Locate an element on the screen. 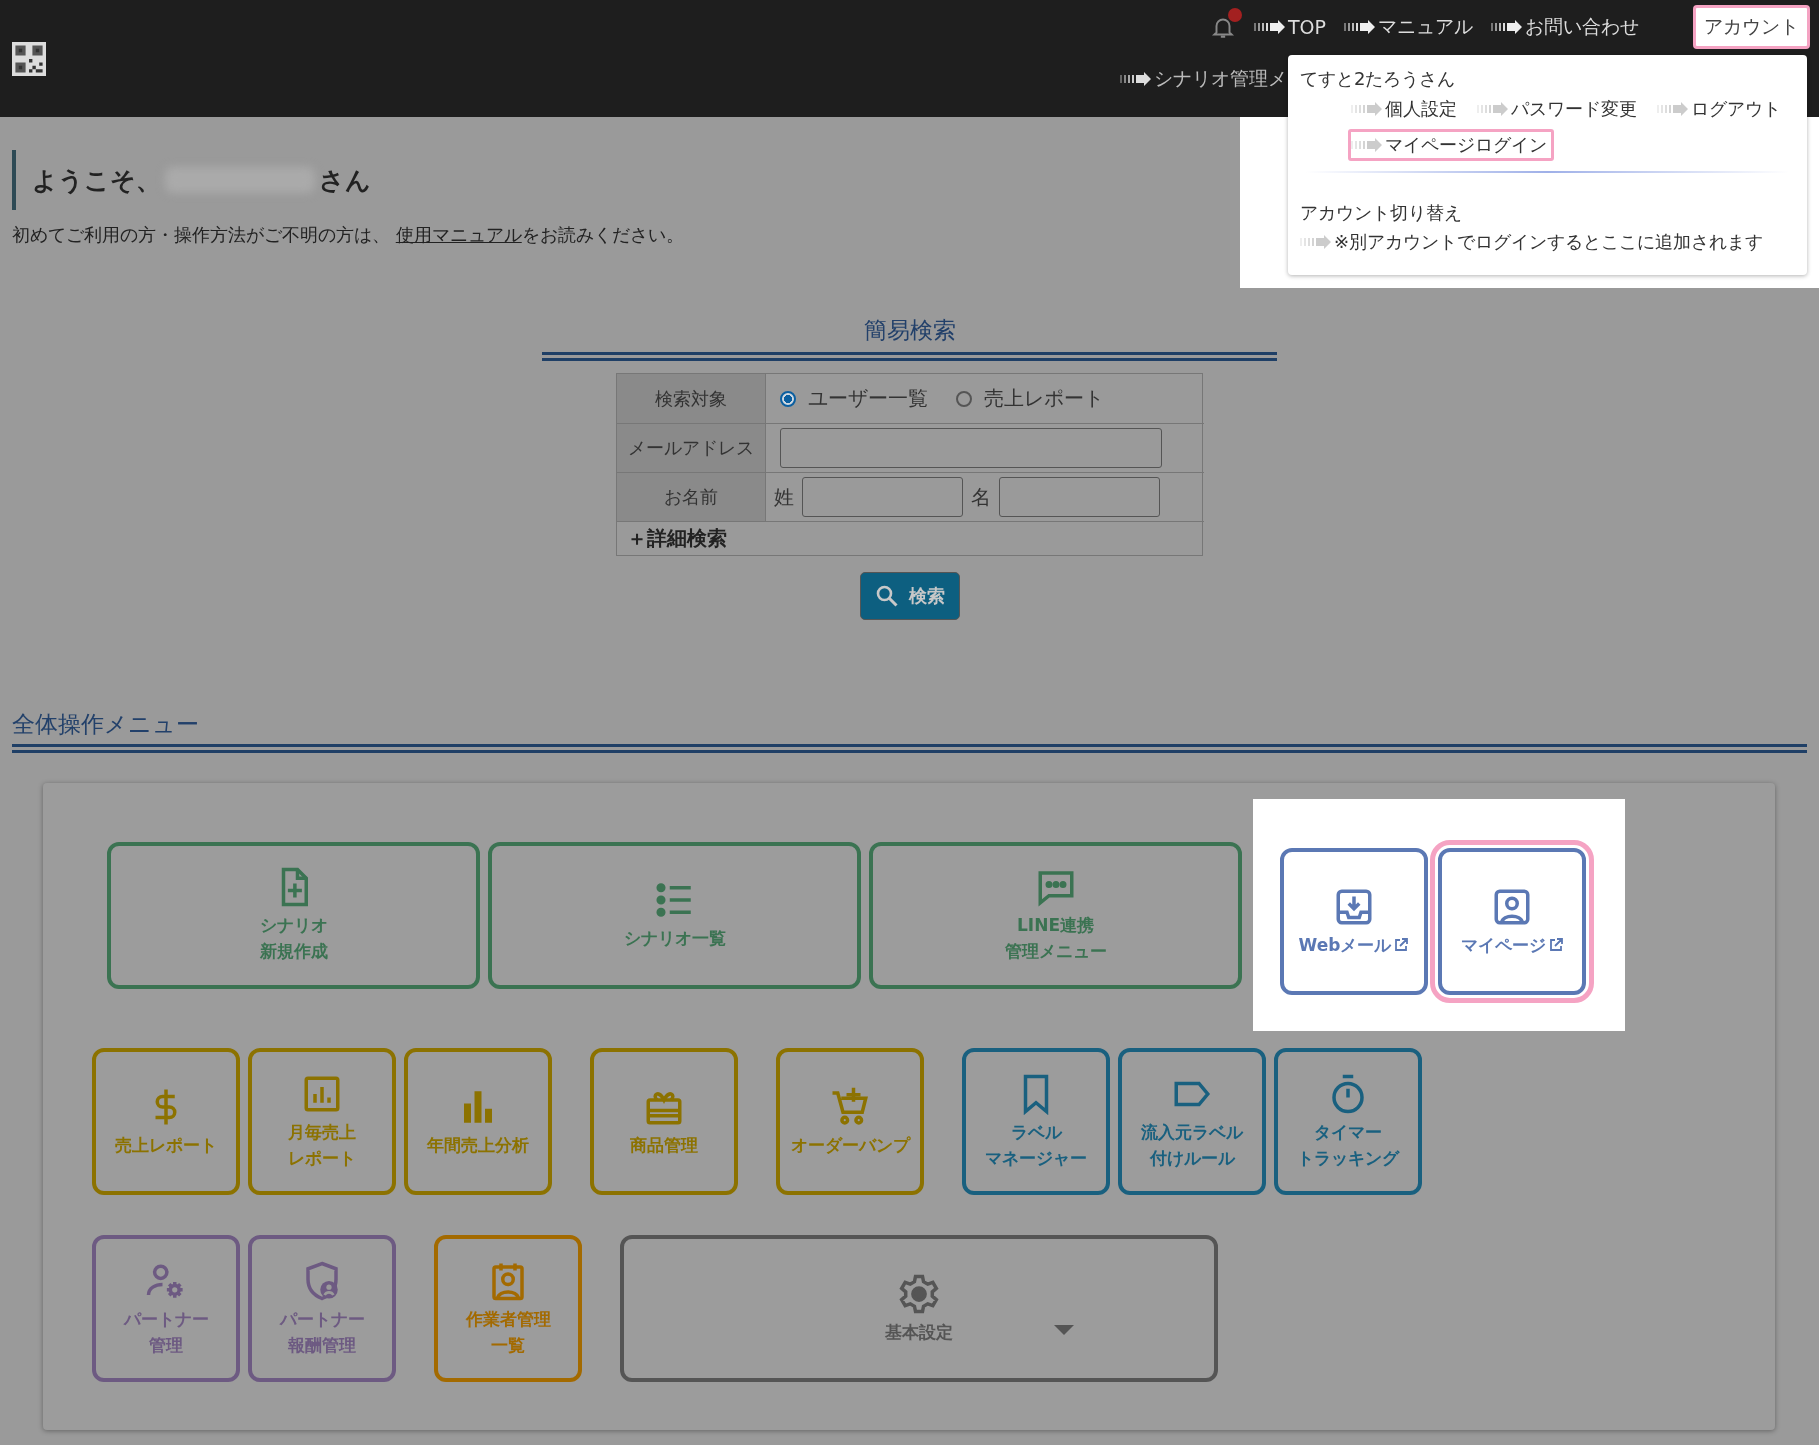  manual-link: 使用マニュアル is located at coordinates (458, 234).